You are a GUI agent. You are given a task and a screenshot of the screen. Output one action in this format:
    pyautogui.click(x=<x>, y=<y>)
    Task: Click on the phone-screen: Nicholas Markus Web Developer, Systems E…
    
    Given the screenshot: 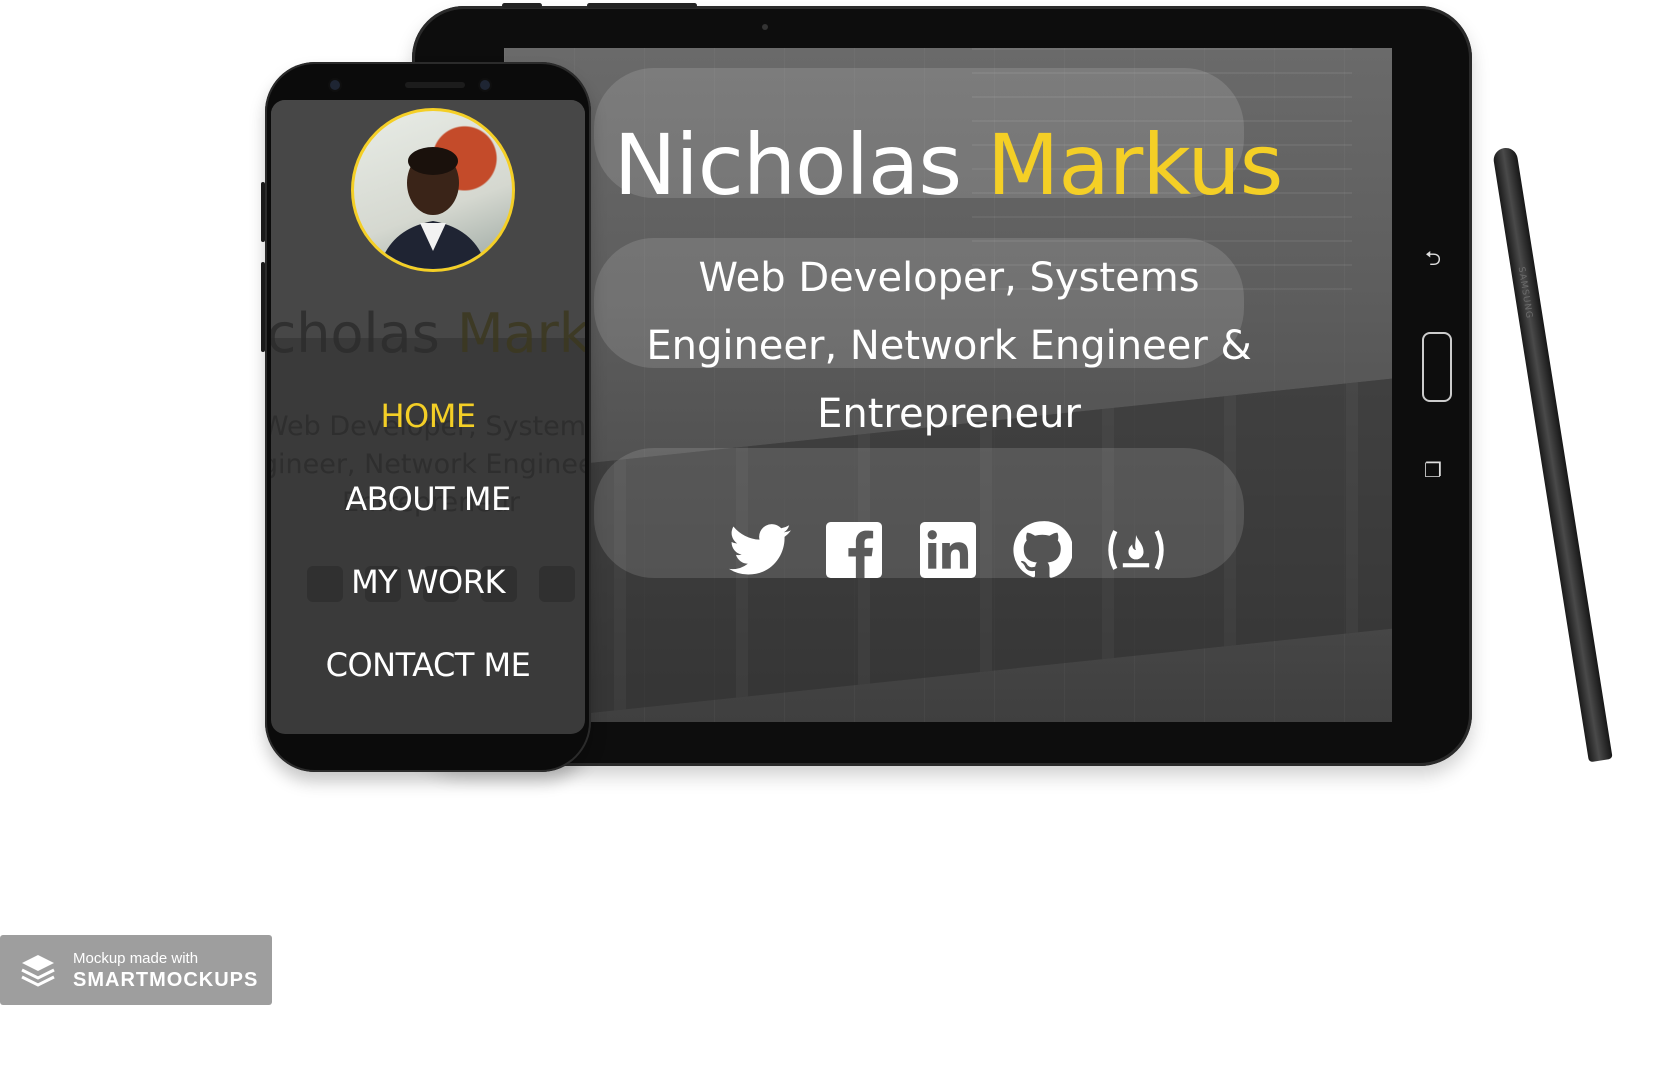 What is the action you would take?
    pyautogui.click(x=428, y=417)
    